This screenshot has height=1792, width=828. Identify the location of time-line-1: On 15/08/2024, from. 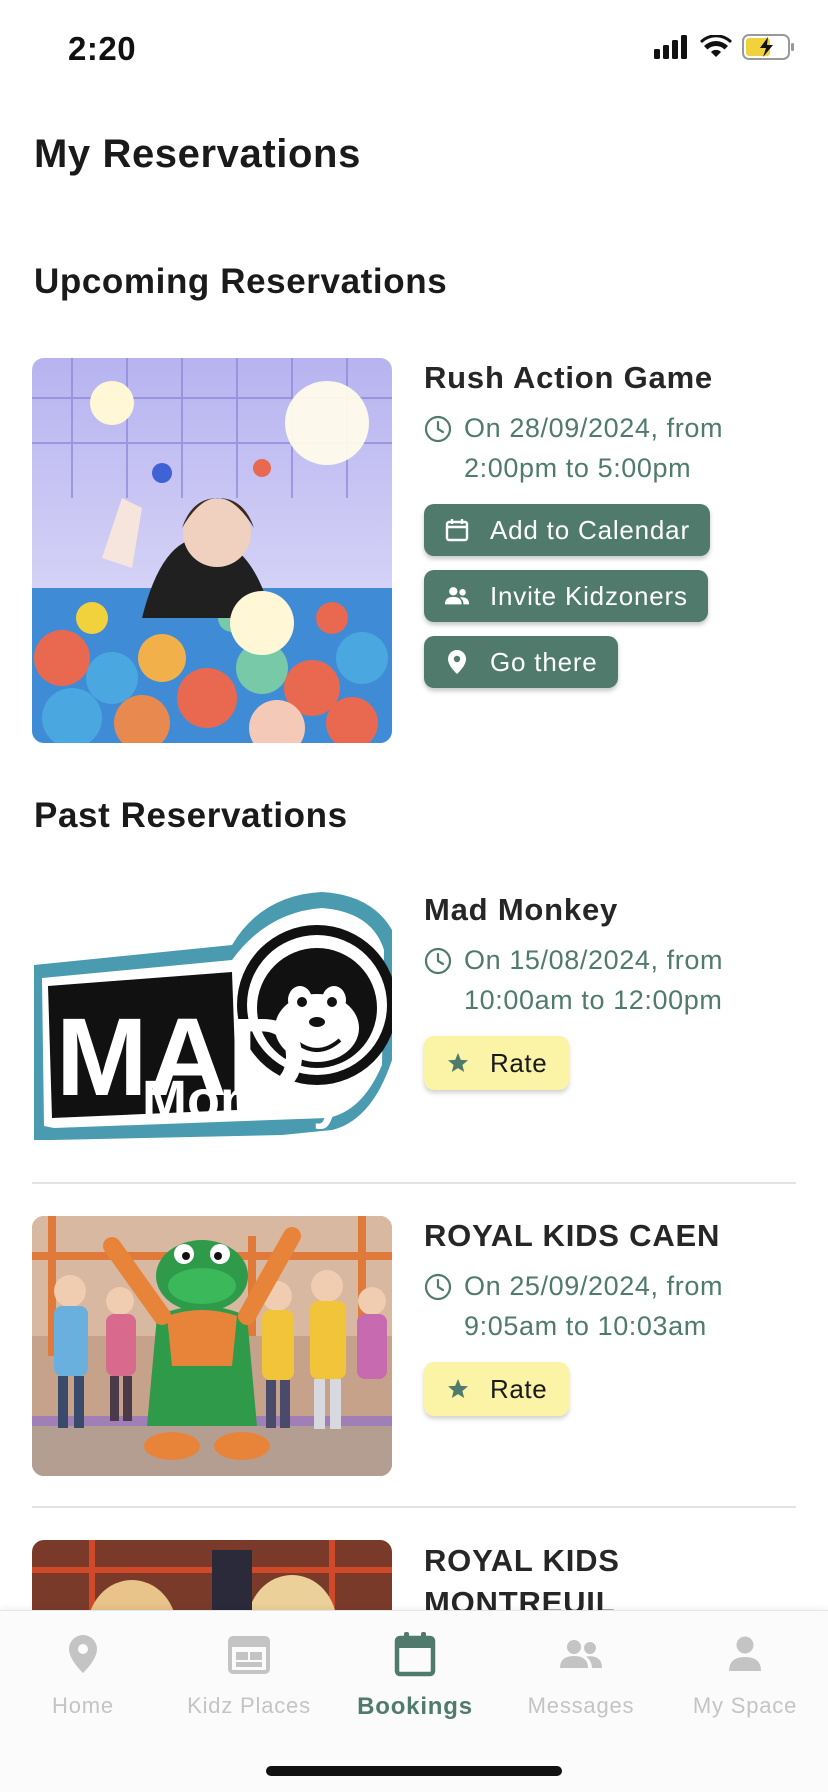
(594, 960).